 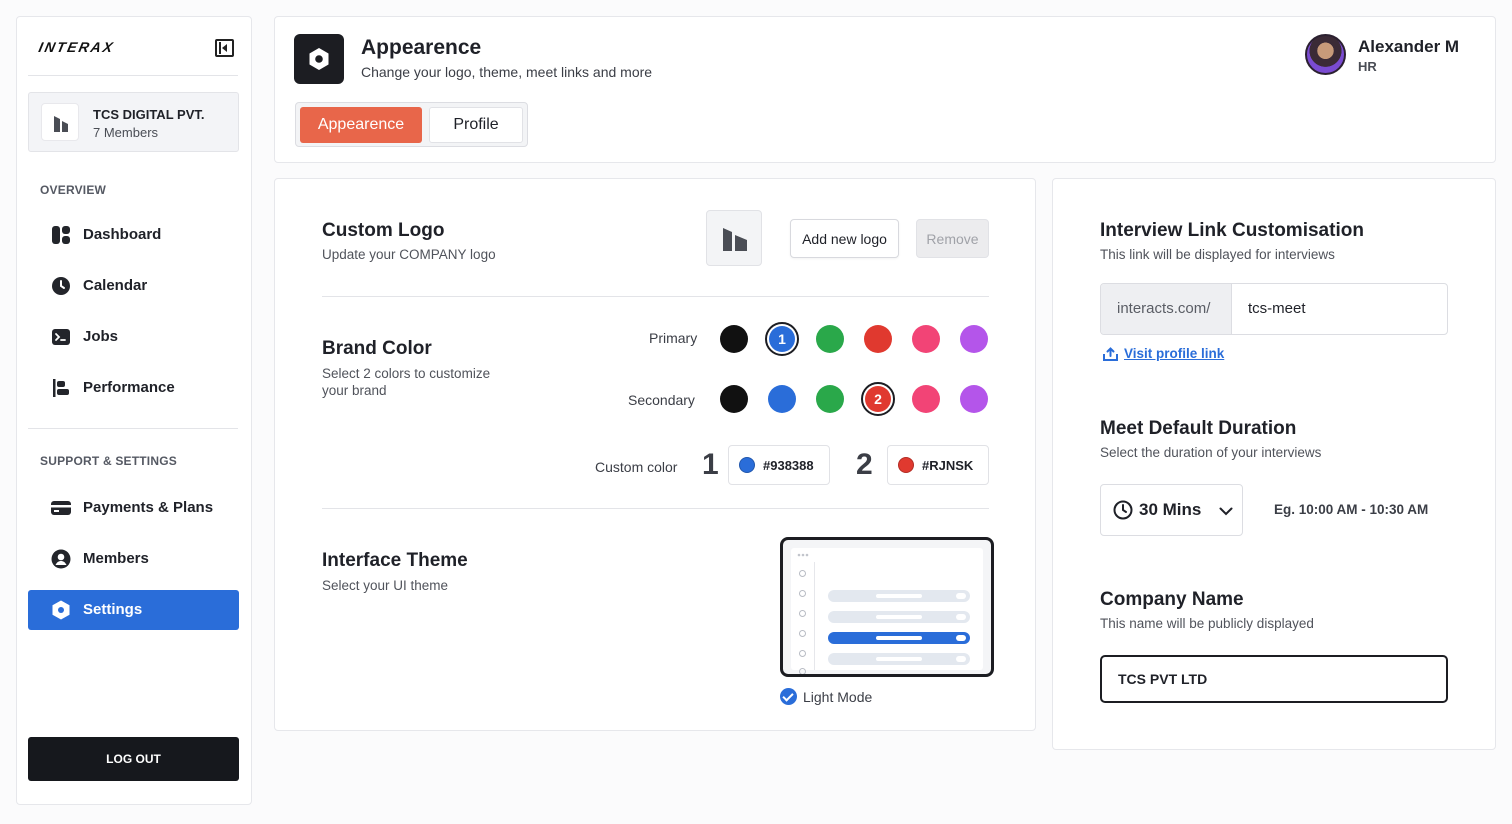 What do you see at coordinates (122, 234) in the screenshot?
I see `sidebar-item-label: Dashboard` at bounding box center [122, 234].